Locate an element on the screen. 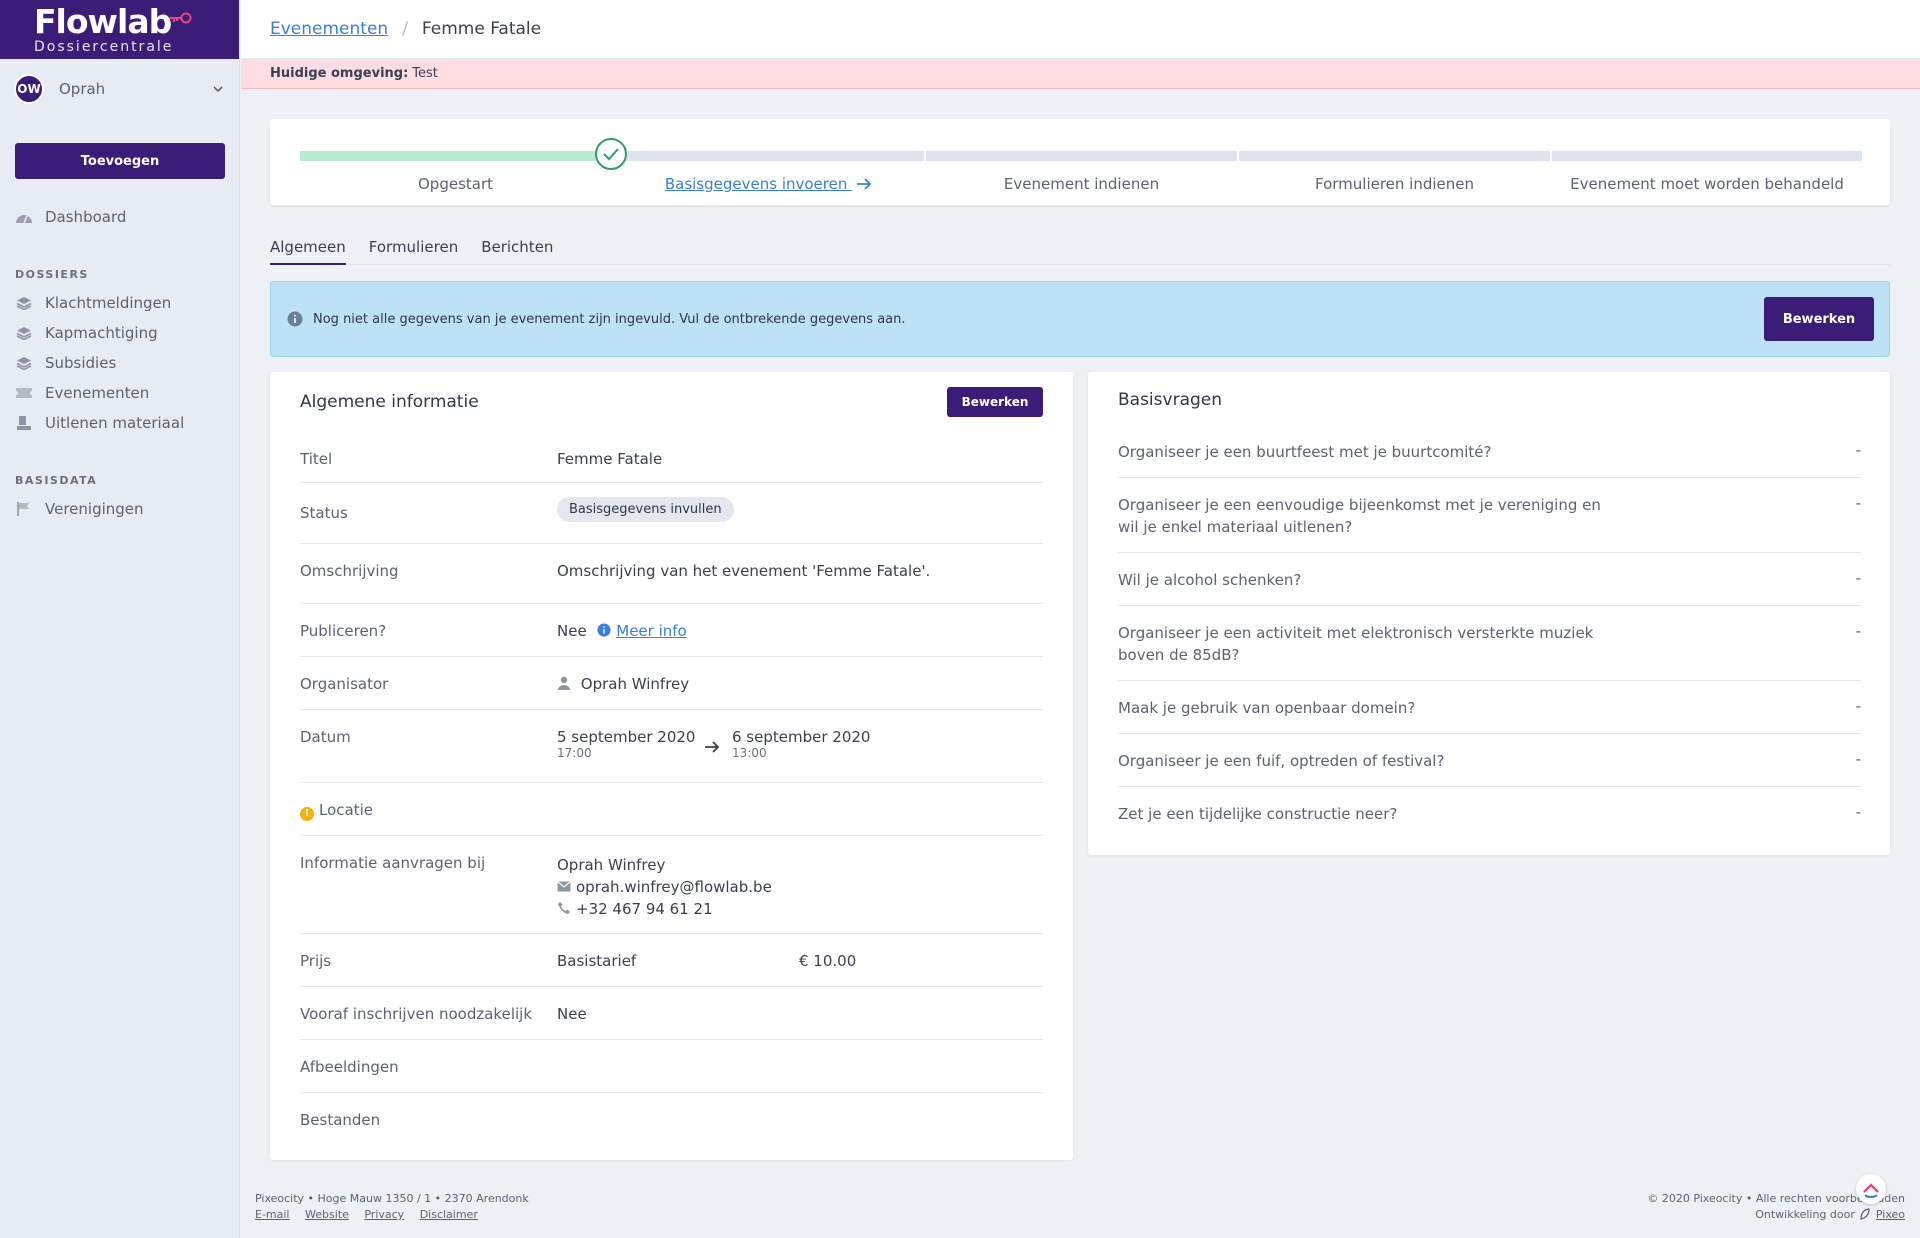 Image resolution: width=1920 pixels, height=1238 pixels. question-row: Wil je alcohol schenken? - is located at coordinates (1489, 579).